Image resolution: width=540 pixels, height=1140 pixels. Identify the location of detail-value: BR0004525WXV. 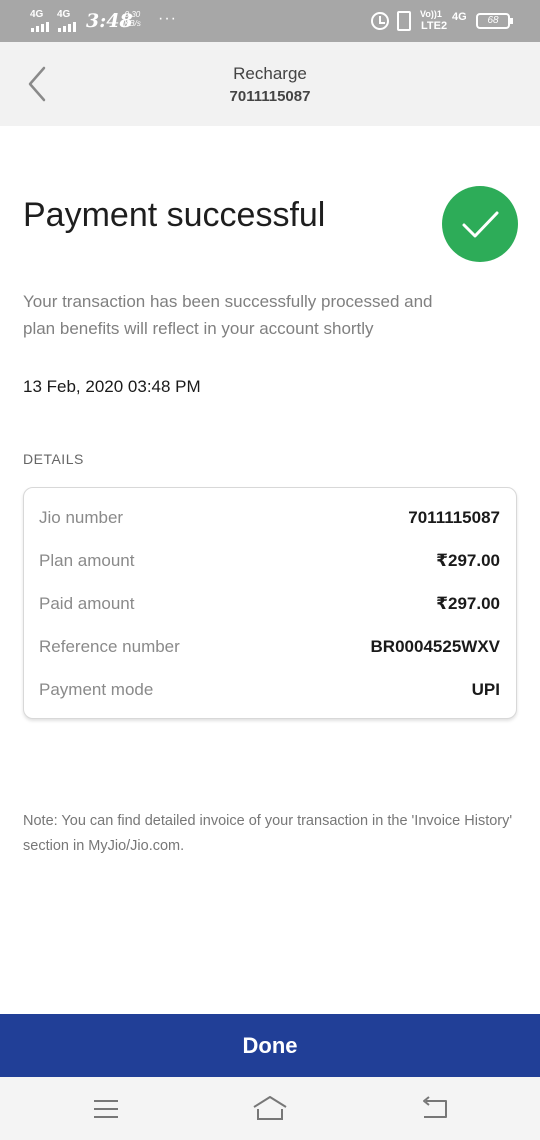
(435, 646).